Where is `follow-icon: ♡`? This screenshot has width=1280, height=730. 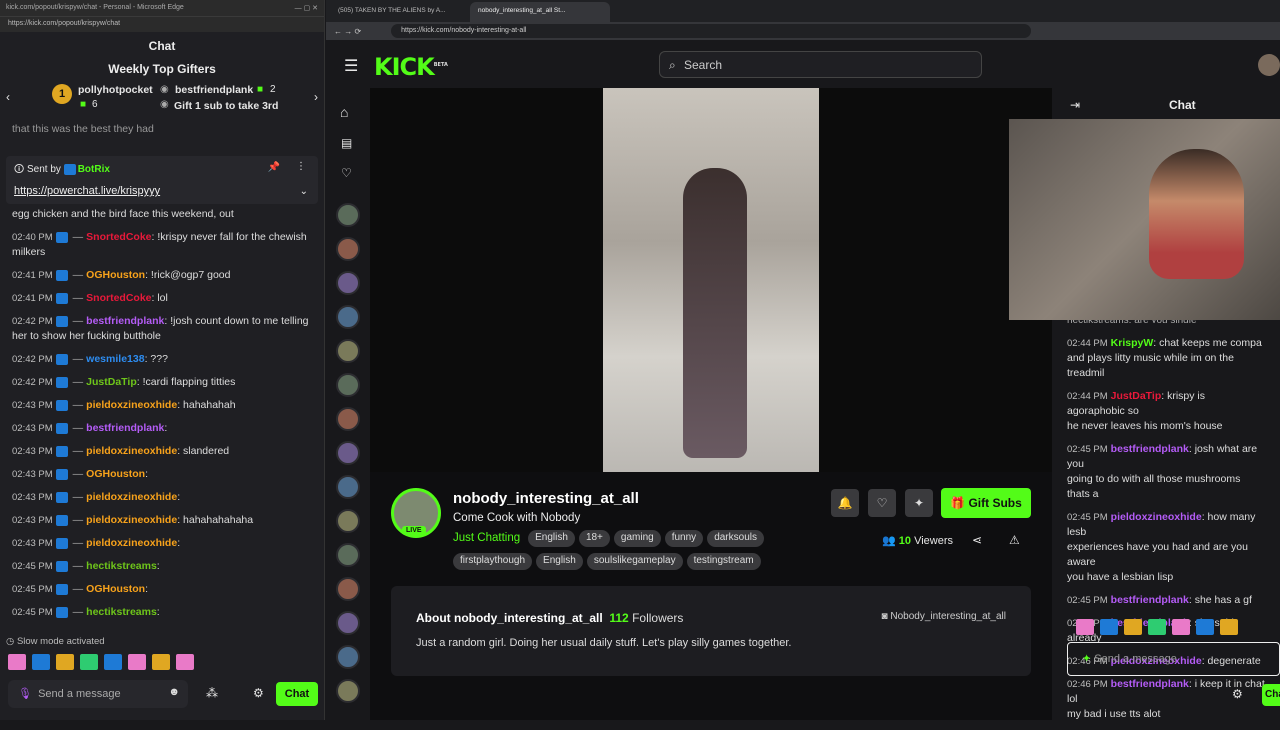 follow-icon: ♡ is located at coordinates (882, 503).